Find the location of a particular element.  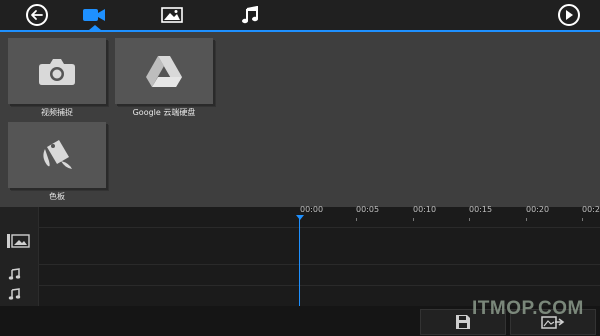

preview-play-button is located at coordinates (569, 15).